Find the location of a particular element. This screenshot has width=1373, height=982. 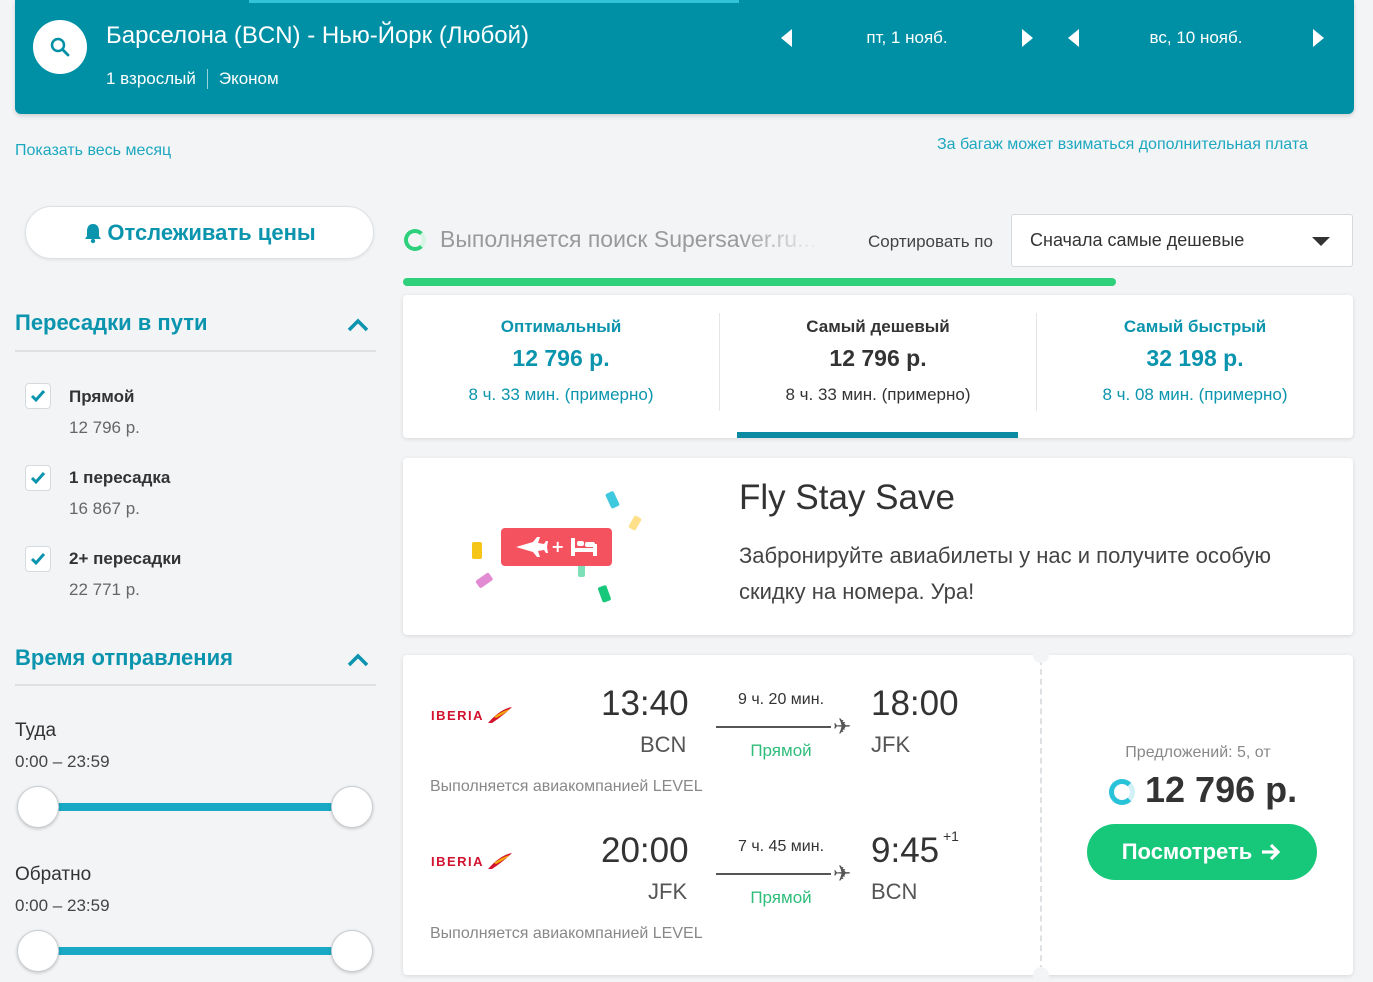

stops-option-label: Прямой is located at coordinates (102, 397).